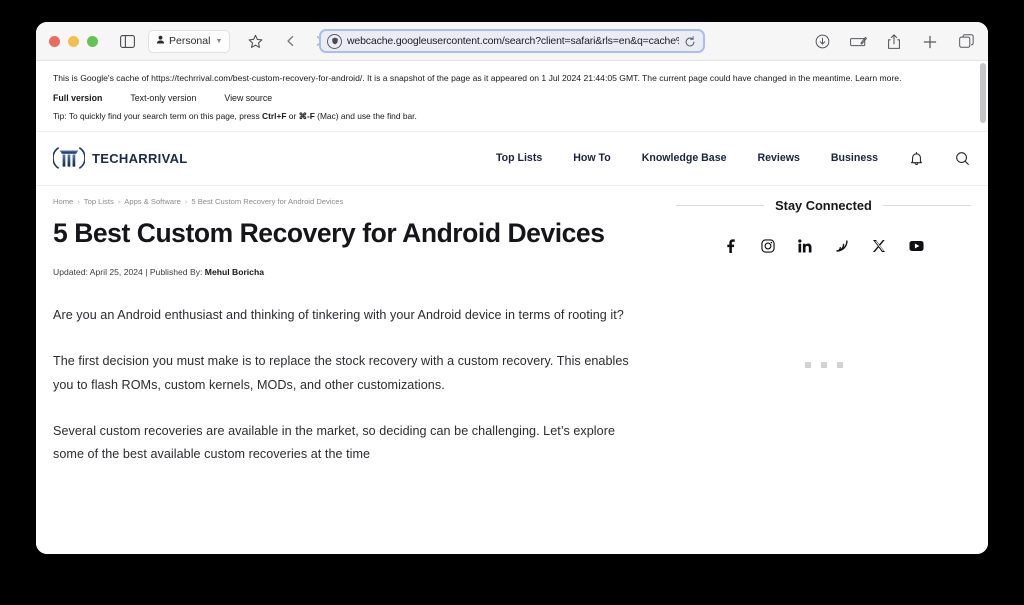  What do you see at coordinates (823, 246) in the screenshot?
I see `social-links` at bounding box center [823, 246].